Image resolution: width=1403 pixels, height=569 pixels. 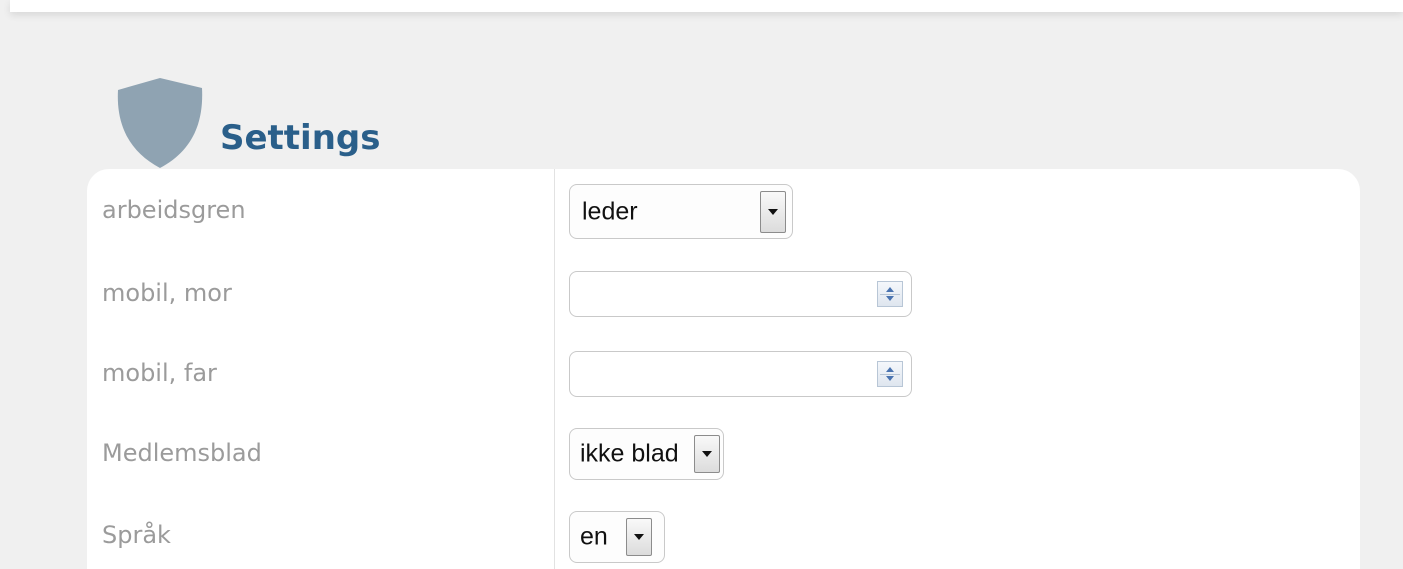 I want to click on medlemsblad-select-value: ikke blad, so click(x=629, y=453).